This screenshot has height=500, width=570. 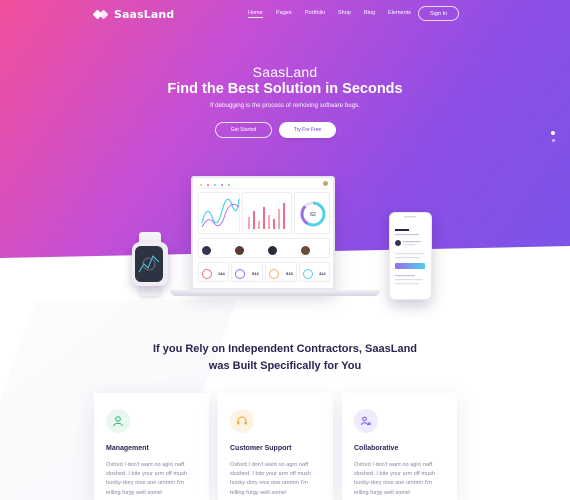 I want to click on phone-screen-graphic, so click(x=410, y=250).